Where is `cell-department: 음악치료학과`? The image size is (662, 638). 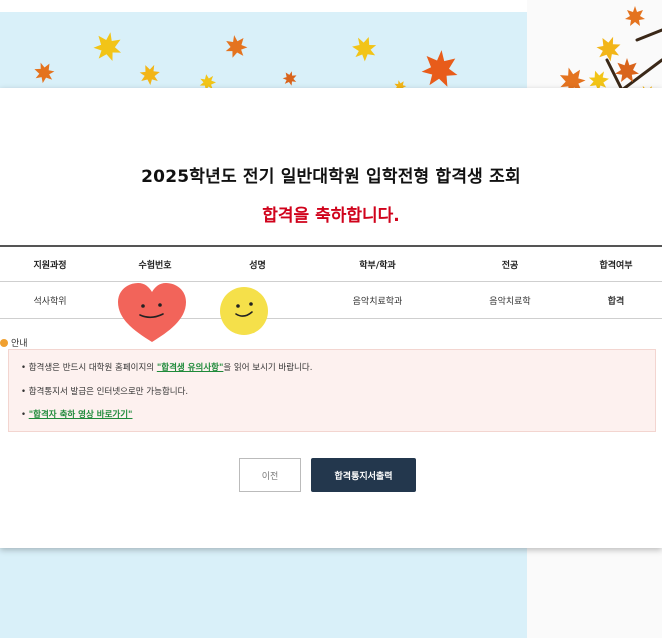
cell-department: 음악치료학과 is located at coordinates (377, 300).